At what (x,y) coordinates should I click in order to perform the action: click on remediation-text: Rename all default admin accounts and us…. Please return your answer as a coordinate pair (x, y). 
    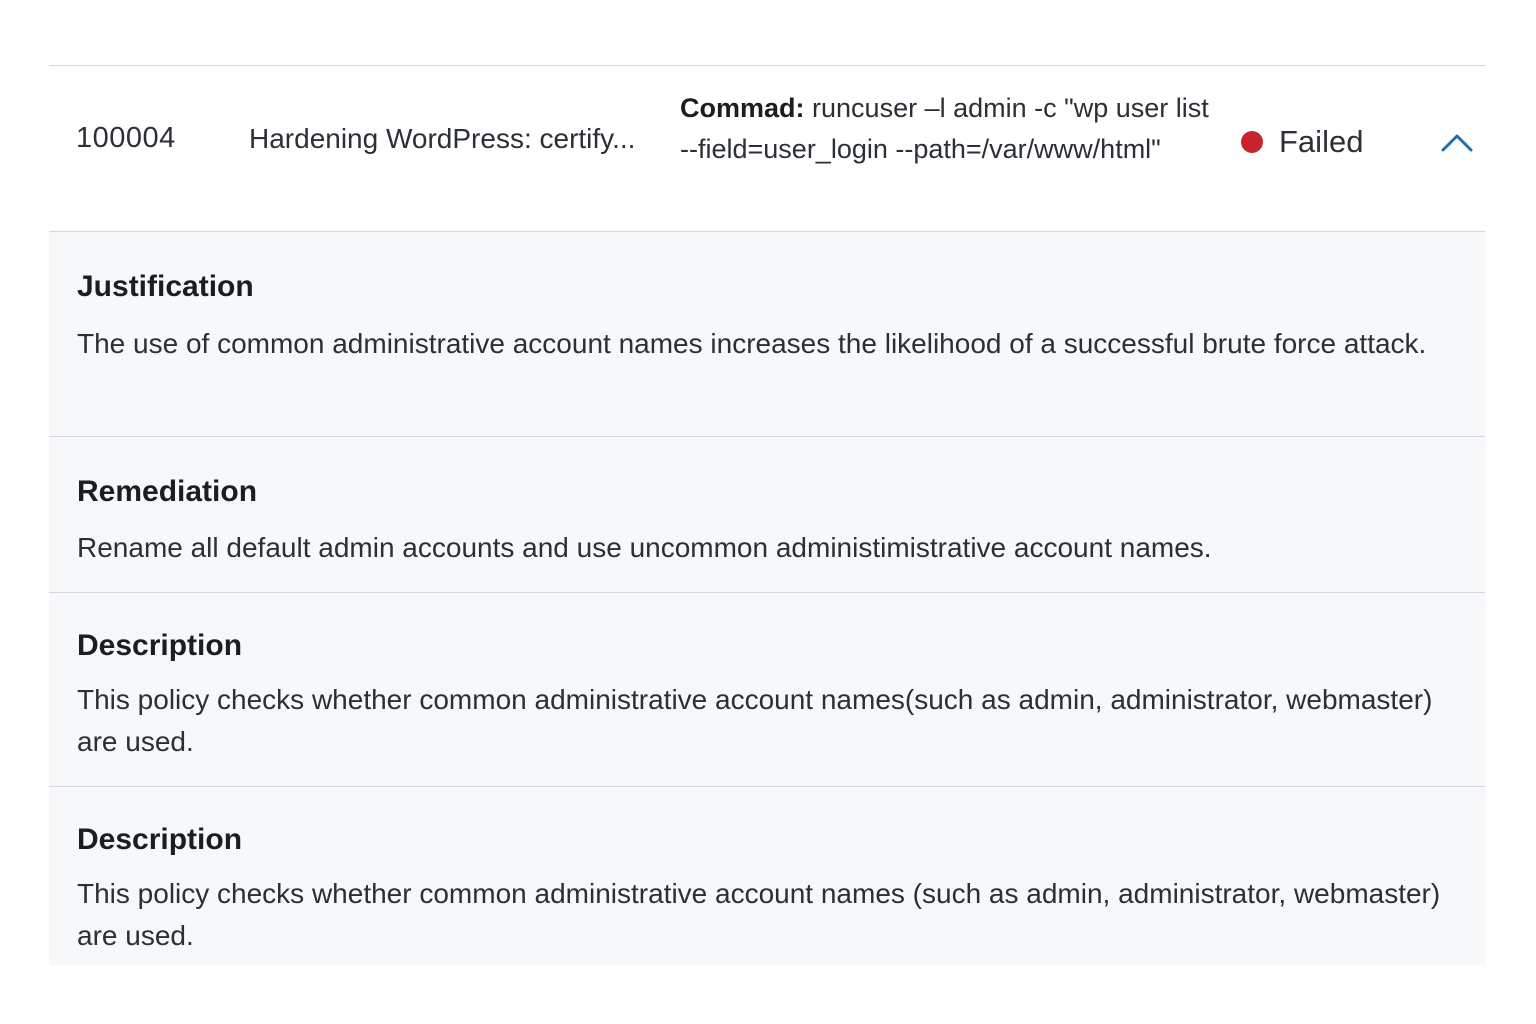
    Looking at the image, I should click on (644, 547).